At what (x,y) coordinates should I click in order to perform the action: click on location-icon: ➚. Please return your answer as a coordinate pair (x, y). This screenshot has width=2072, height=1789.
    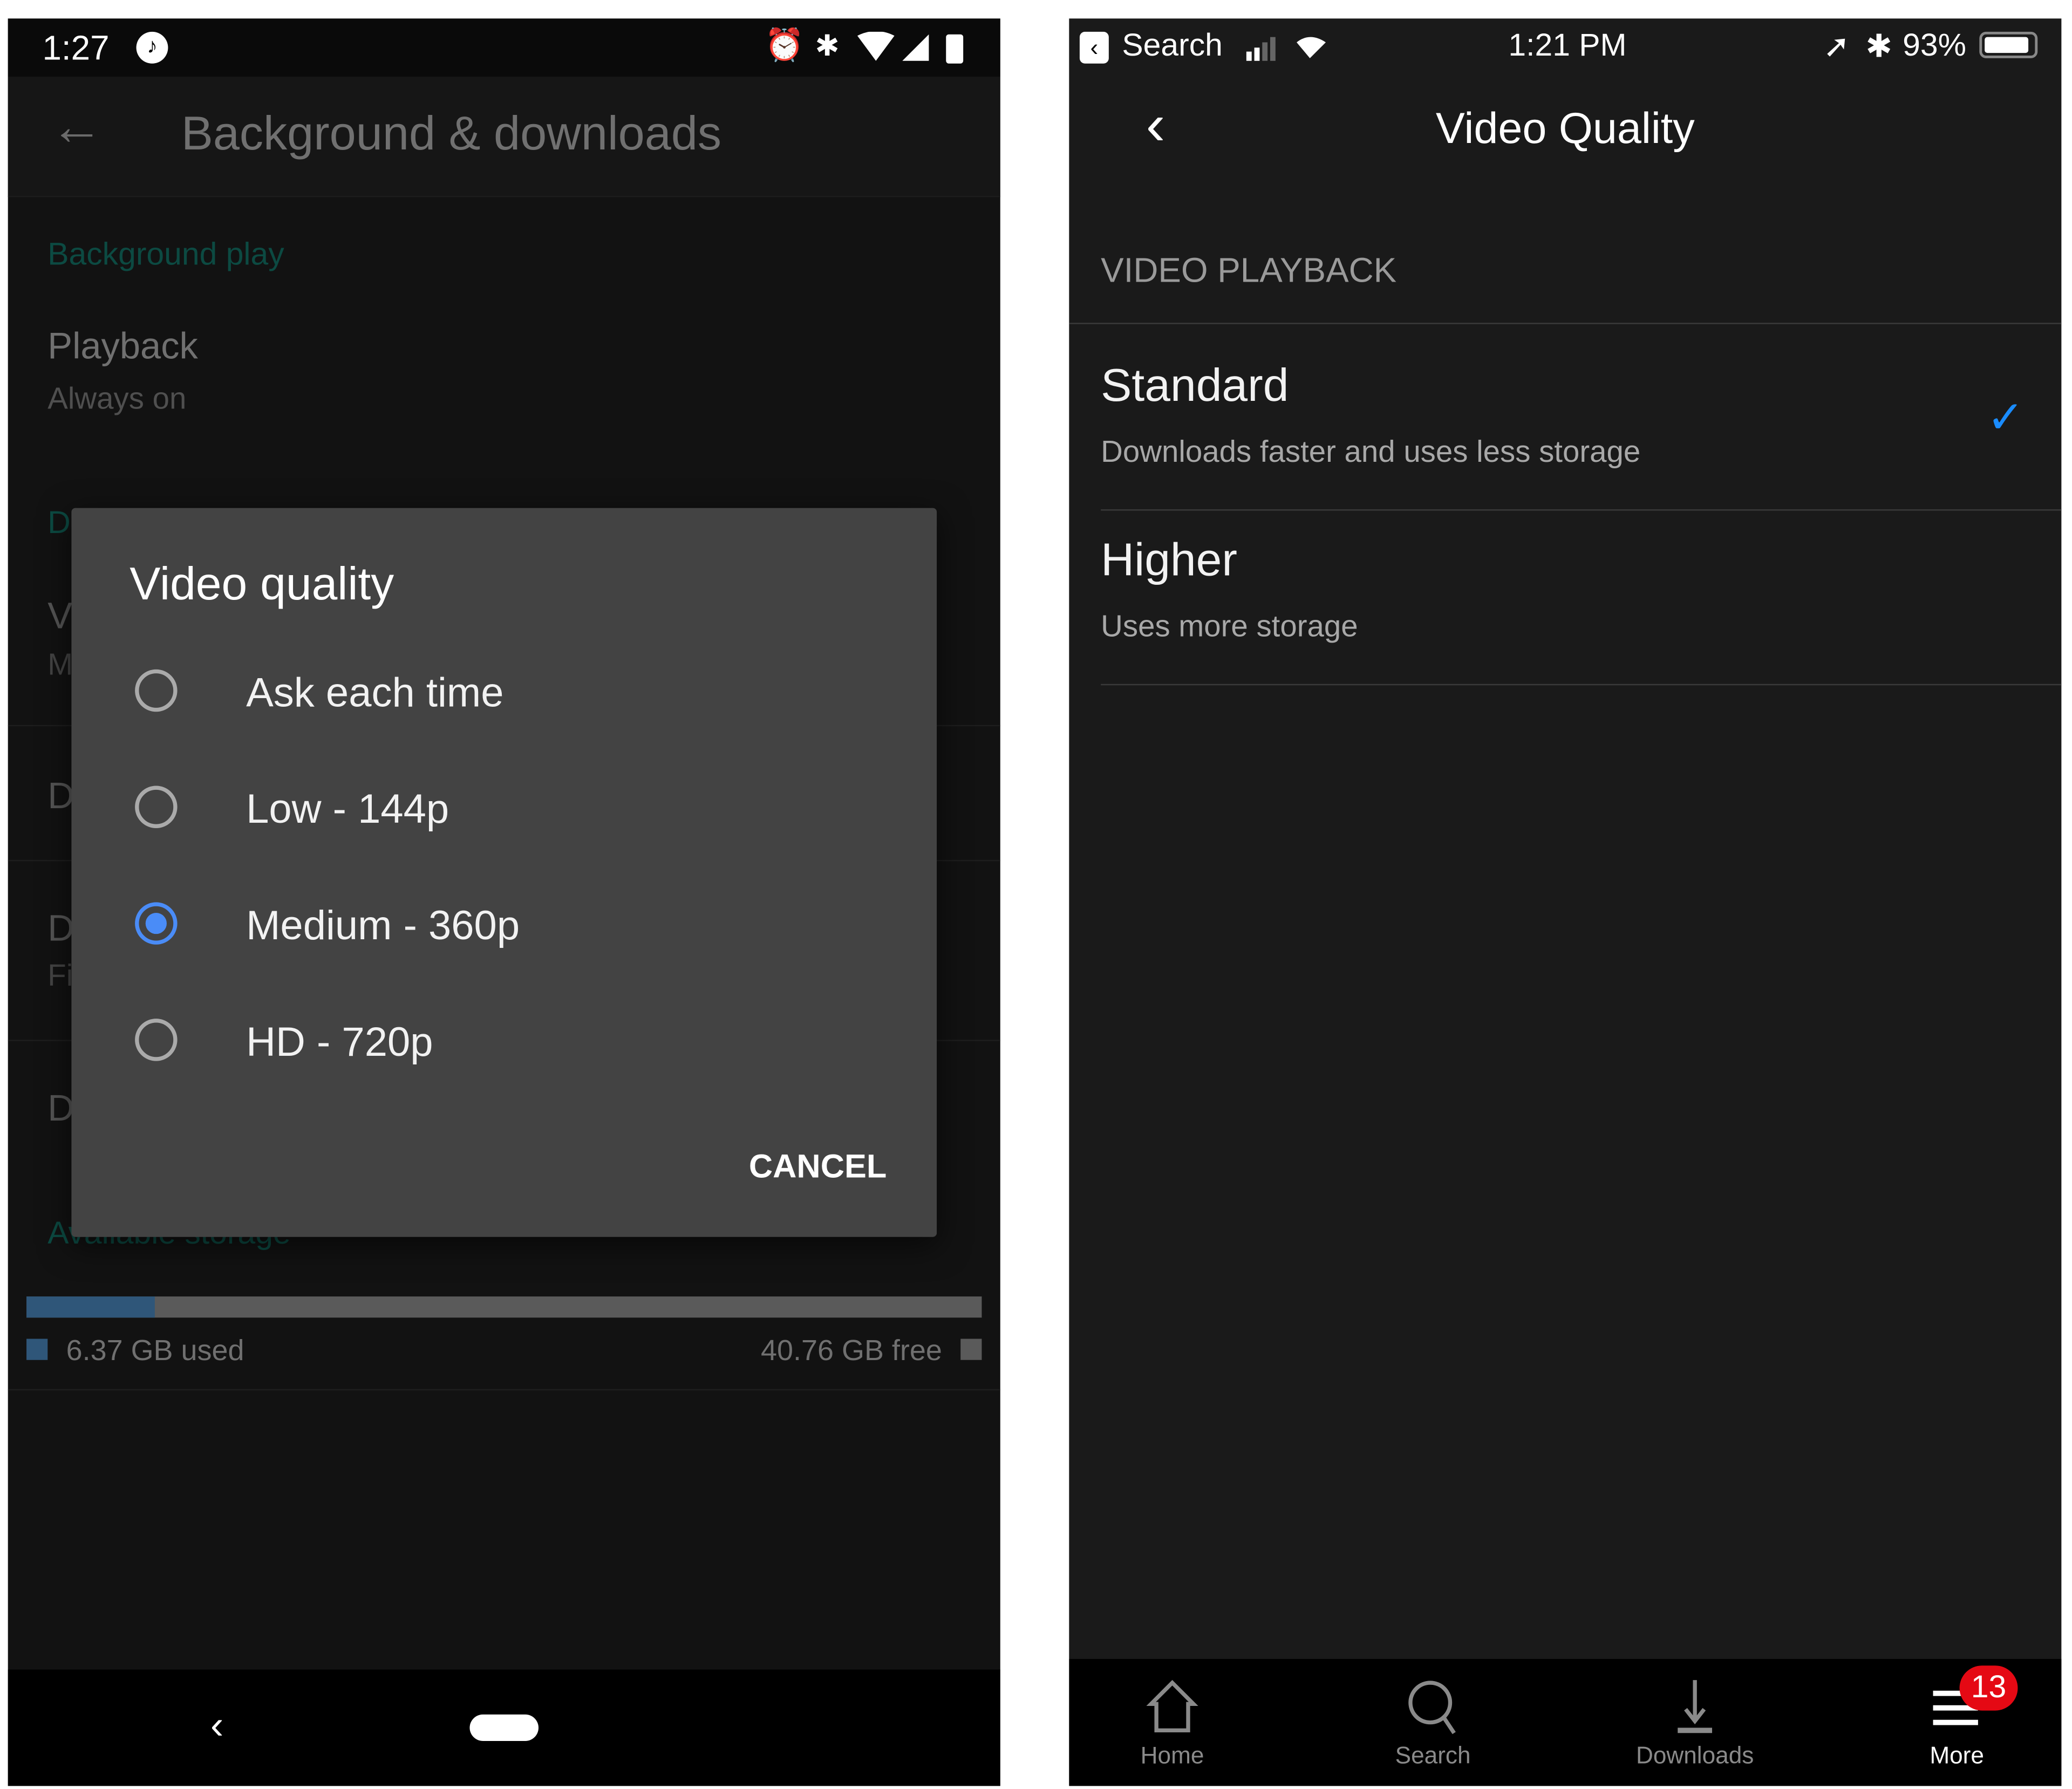
    Looking at the image, I should click on (1836, 47).